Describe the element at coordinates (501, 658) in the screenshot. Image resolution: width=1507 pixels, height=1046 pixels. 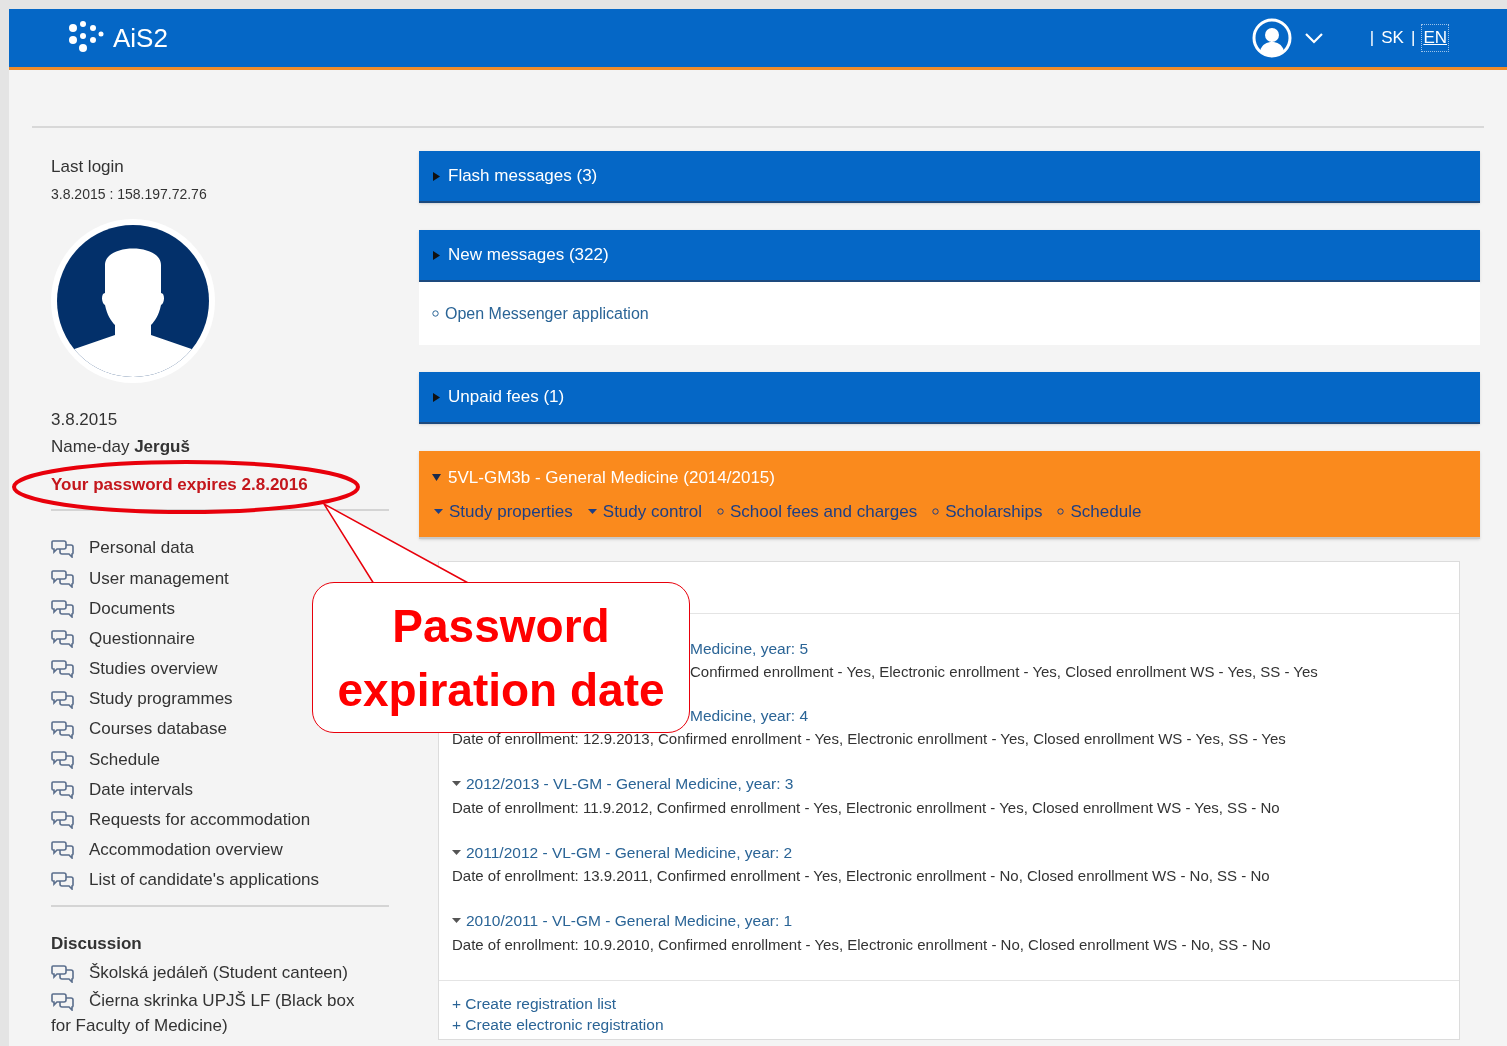
I see `callout-text: Password expiration date` at that location.